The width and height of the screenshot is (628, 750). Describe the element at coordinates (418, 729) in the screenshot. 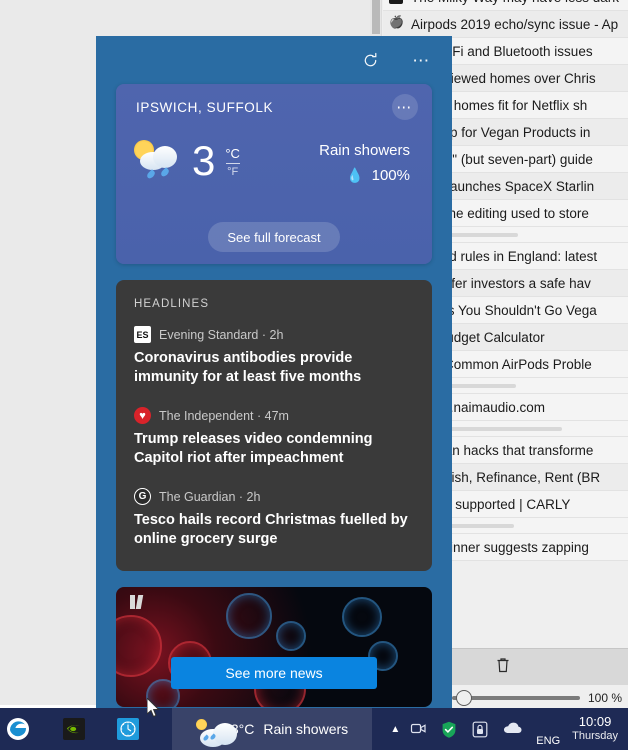

I see `camera-icon` at that location.